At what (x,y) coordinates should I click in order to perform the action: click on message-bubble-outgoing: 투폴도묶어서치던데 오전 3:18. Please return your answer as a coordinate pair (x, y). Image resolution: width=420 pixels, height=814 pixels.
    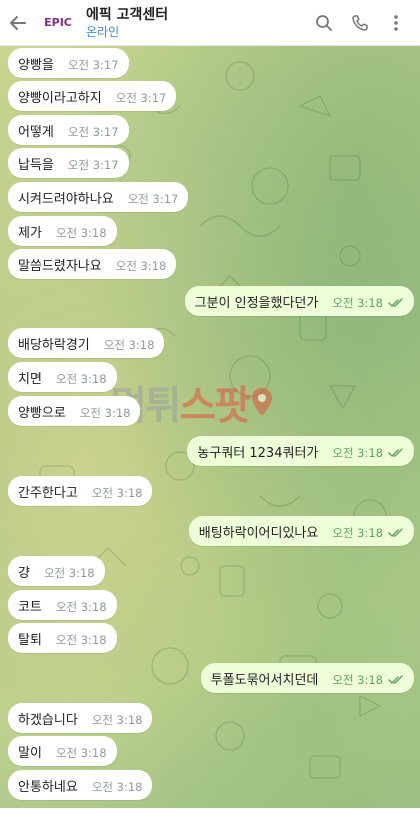
    Looking at the image, I should click on (307, 678).